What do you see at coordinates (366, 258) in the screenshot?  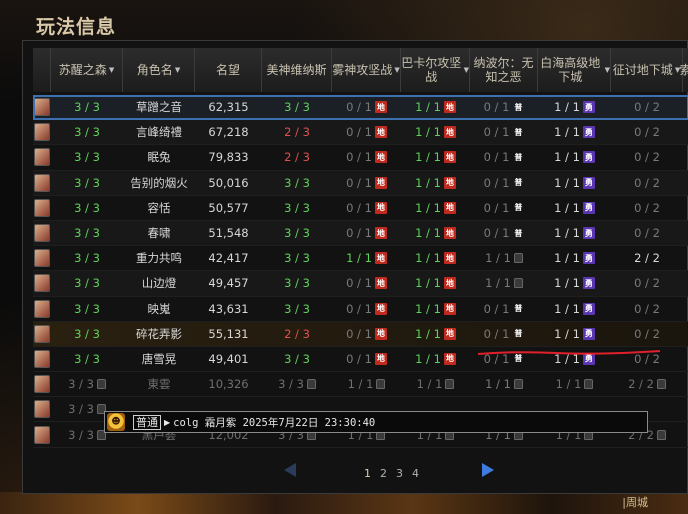 I see `fog-raid-progress: 1 / 1地` at bounding box center [366, 258].